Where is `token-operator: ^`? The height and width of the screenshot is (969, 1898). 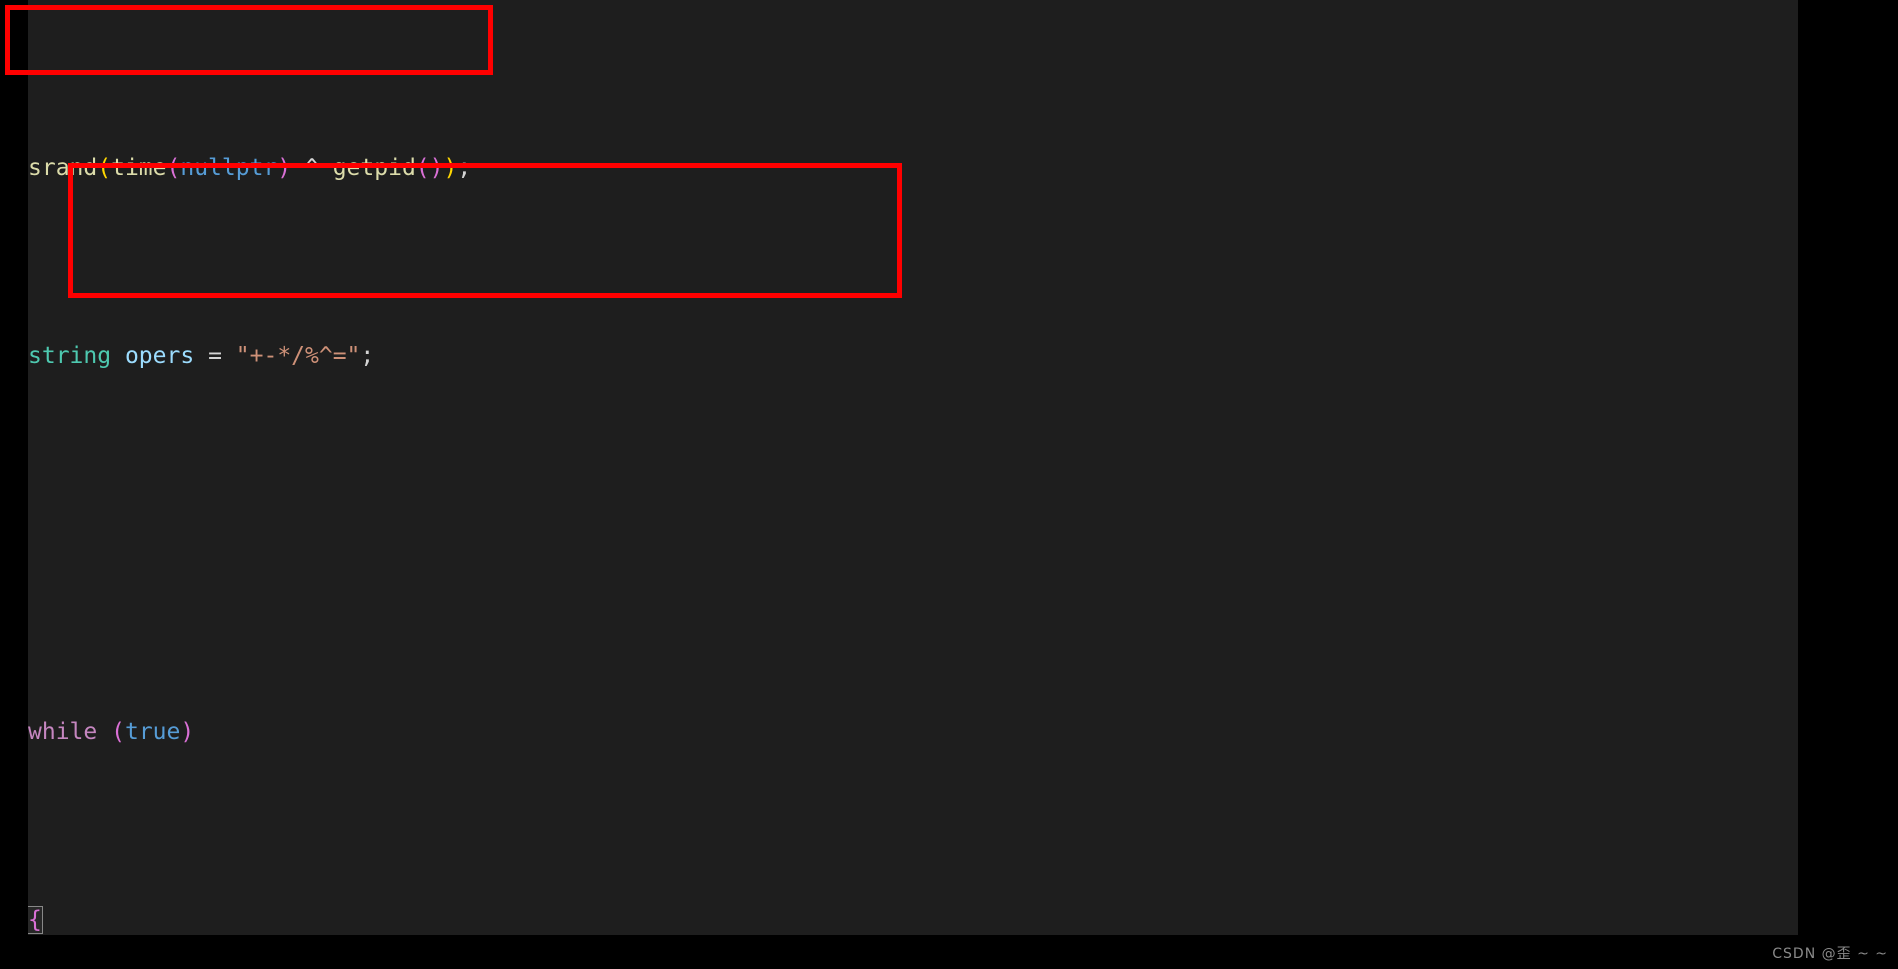
token-operator: ^ is located at coordinates (312, 168).